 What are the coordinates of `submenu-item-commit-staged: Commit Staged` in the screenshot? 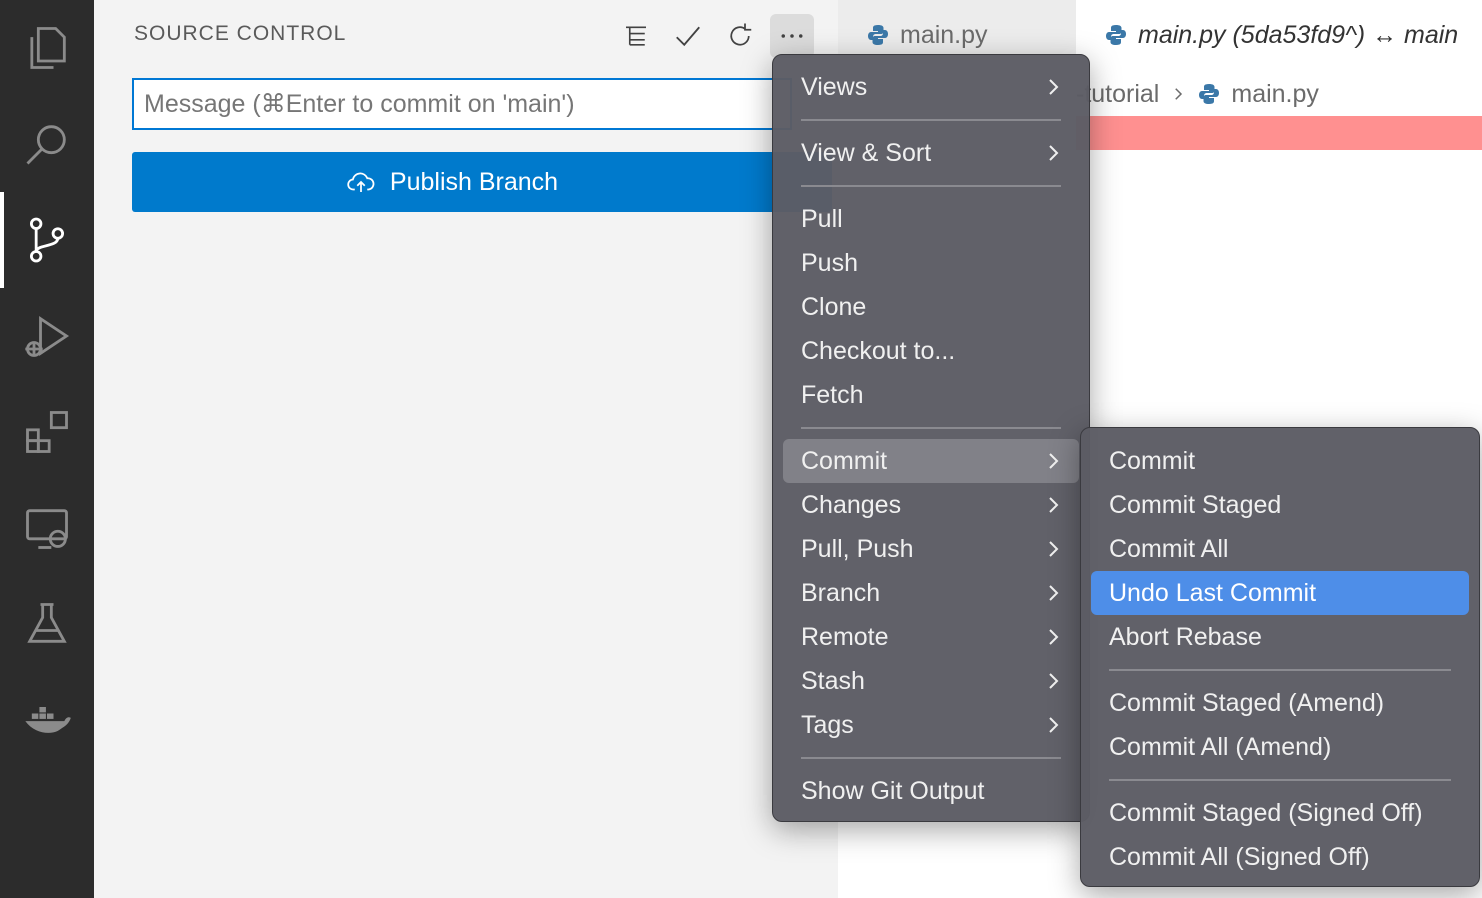 It's located at (1280, 505).